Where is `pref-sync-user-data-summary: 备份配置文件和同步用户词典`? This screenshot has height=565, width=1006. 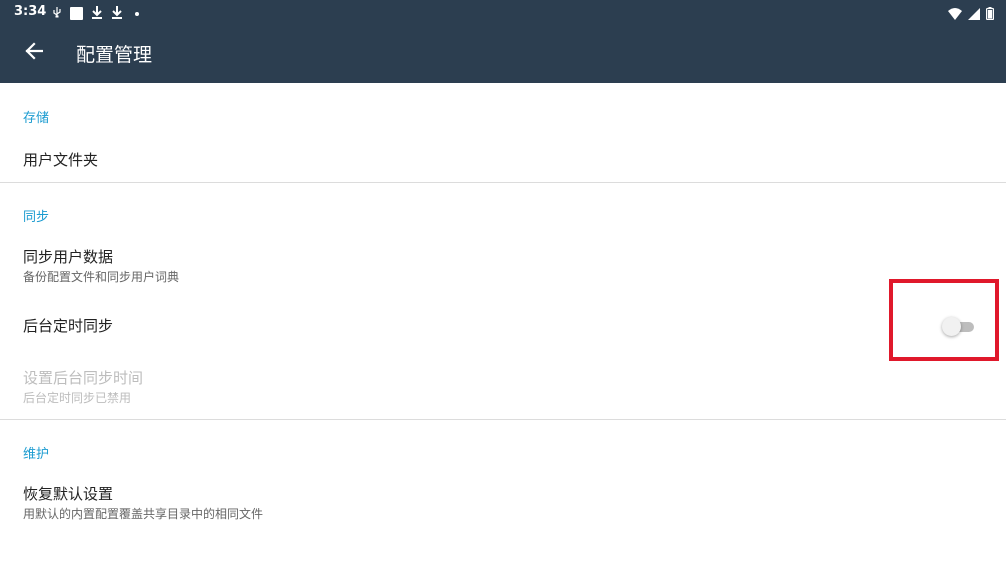 pref-sync-user-data-summary: 备份配置文件和同步用户词典 is located at coordinates (101, 277).